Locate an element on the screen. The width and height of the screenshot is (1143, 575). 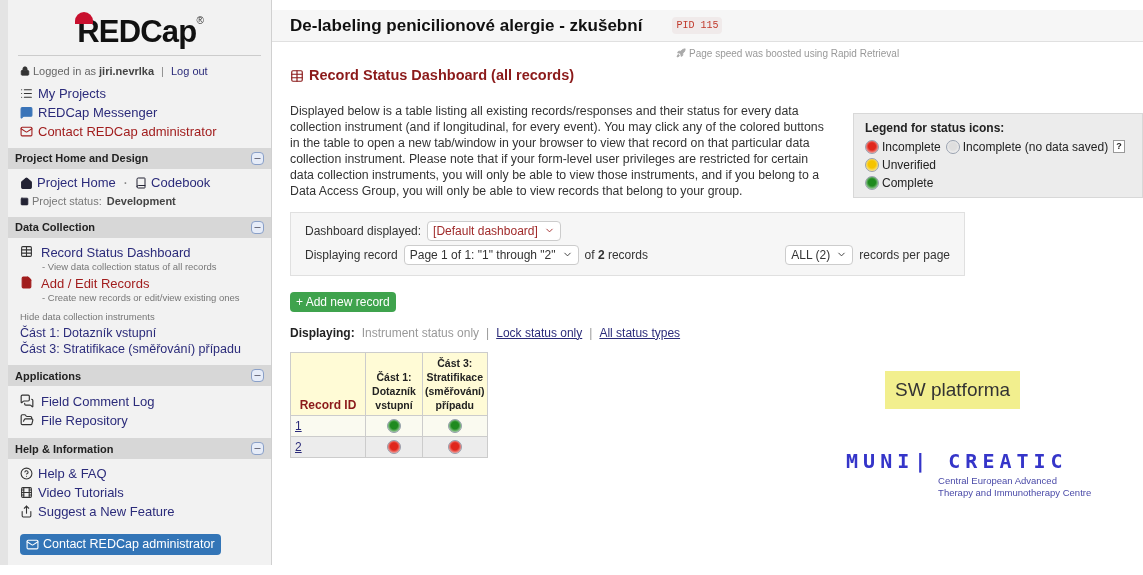
film-icon is located at coordinates (26, 493).